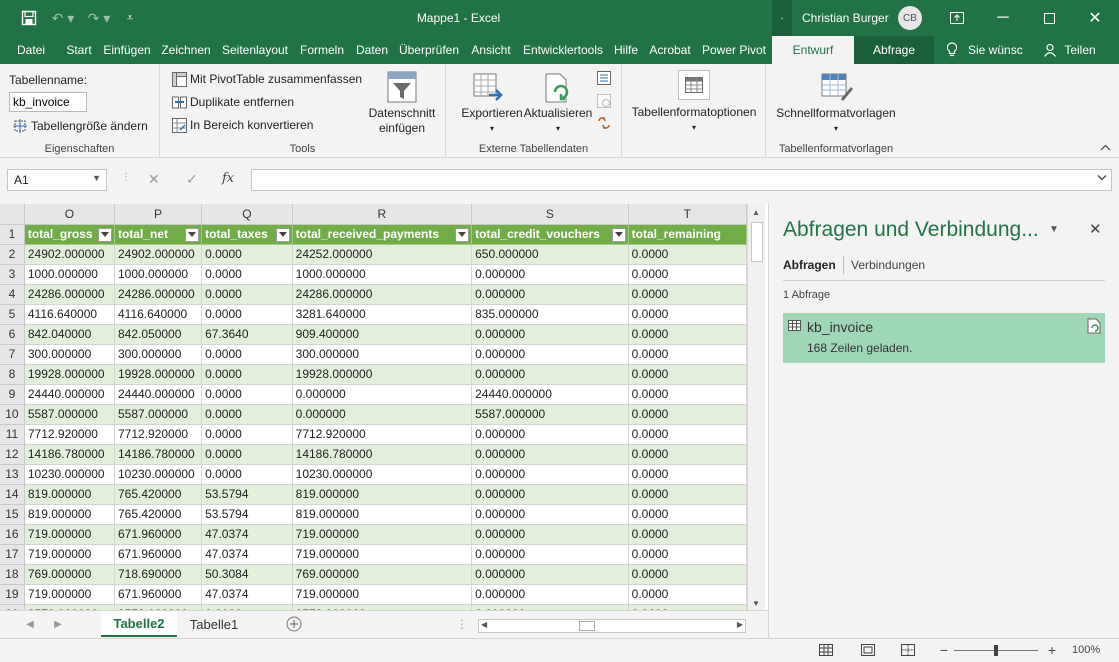 Image resolution: width=1119 pixels, height=662 pixels. I want to click on row-header: 7, so click(12, 354).